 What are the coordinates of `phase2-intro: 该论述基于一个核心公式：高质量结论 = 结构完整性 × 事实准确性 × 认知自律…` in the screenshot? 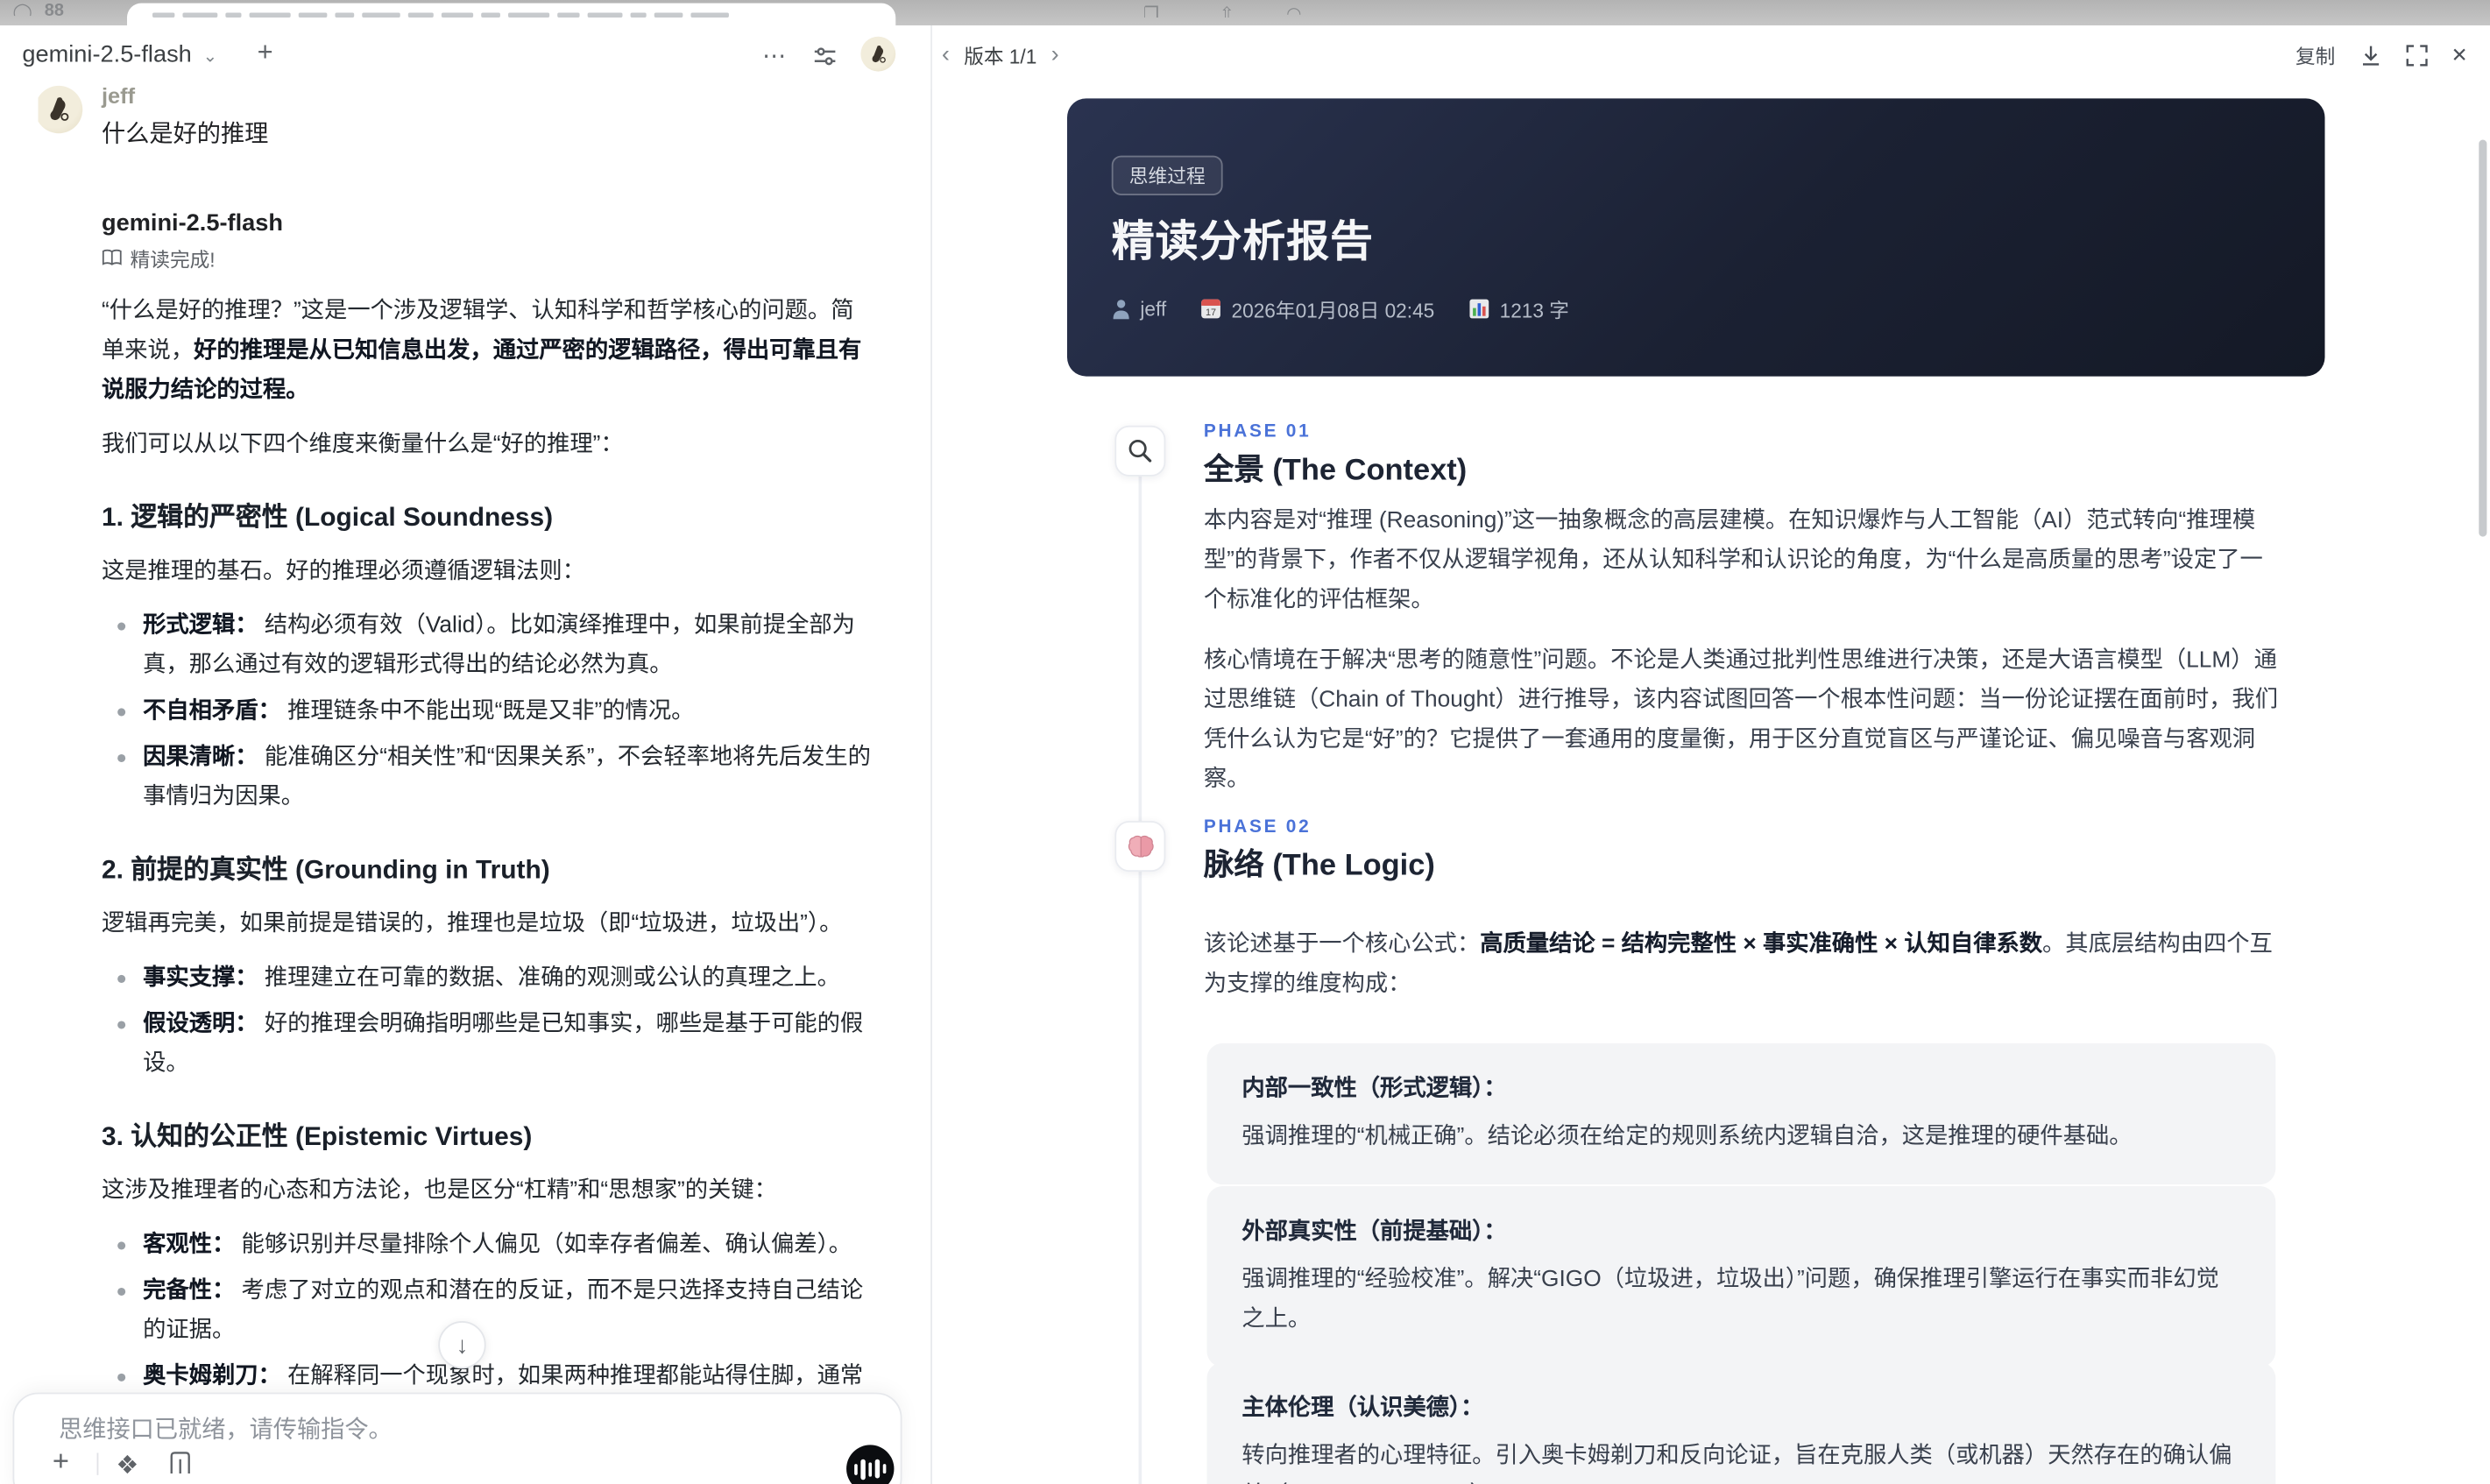 It's located at (1738, 965).